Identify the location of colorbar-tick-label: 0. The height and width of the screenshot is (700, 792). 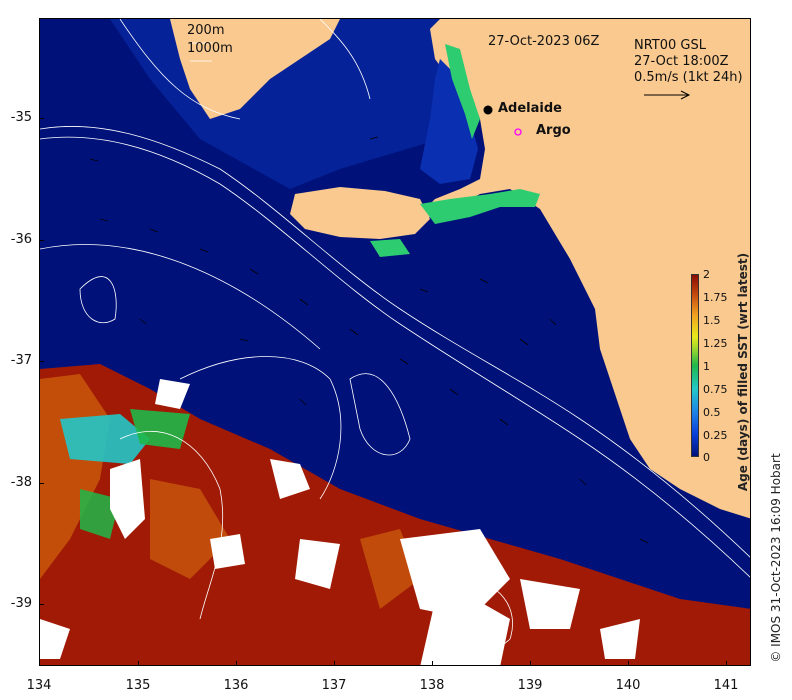
(706, 457).